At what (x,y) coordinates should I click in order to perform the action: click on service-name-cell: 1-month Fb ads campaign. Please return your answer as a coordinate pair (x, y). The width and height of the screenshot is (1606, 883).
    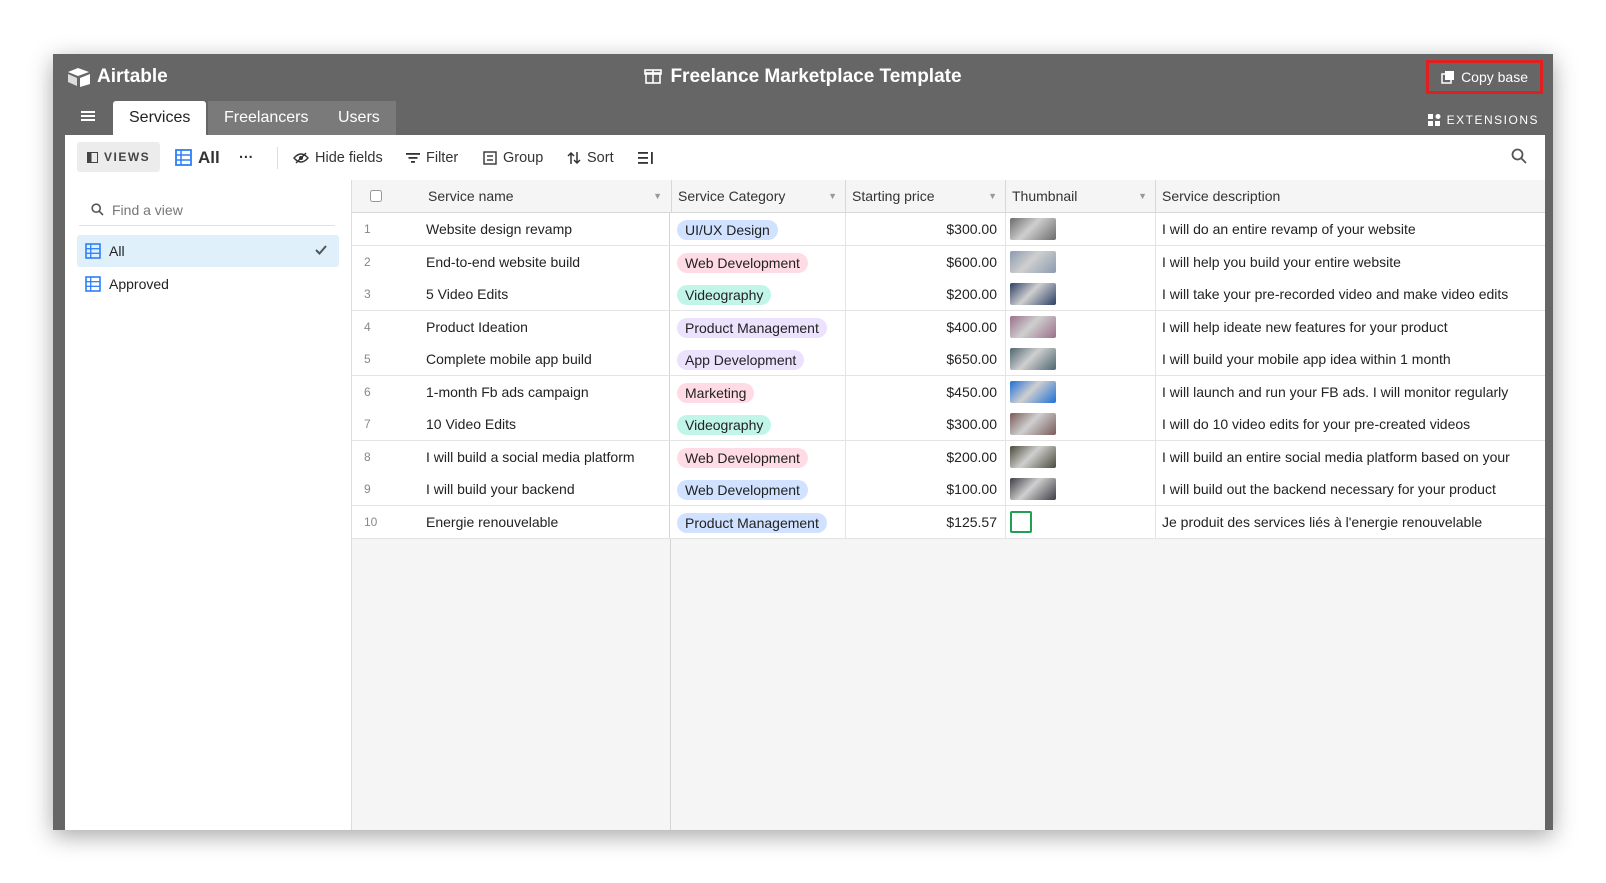
    Looking at the image, I should click on (548, 391).